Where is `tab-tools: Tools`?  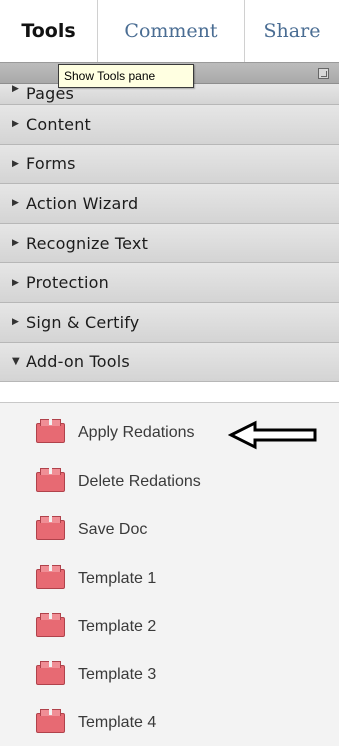 tab-tools: Tools is located at coordinates (49, 31).